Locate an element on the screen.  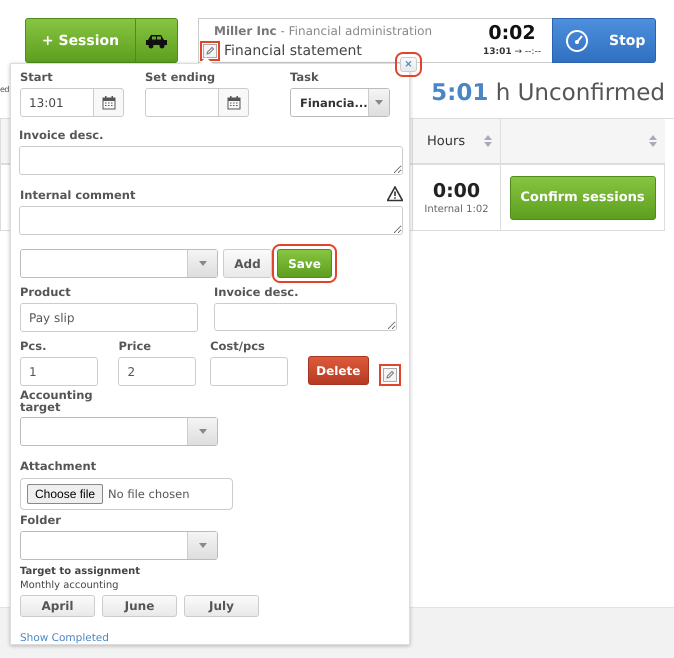
edit-icon is located at coordinates (390, 375).